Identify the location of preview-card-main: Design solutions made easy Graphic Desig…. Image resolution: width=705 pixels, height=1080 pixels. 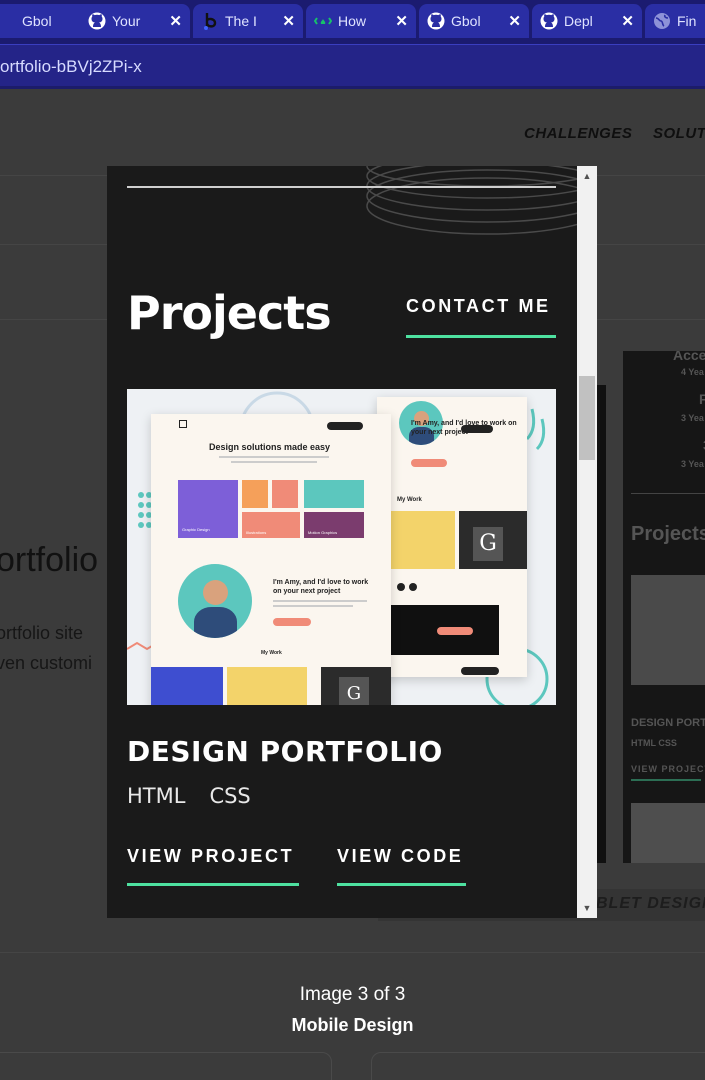
(271, 559).